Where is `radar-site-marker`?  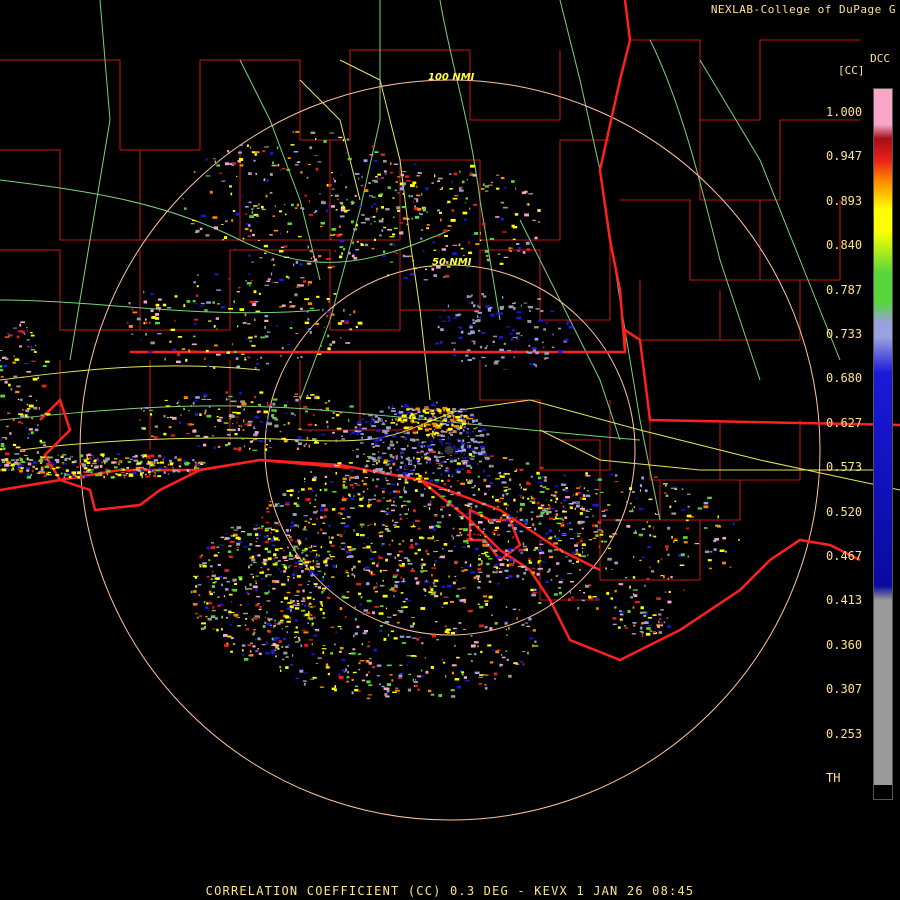 radar-site-marker is located at coordinates (449, 450).